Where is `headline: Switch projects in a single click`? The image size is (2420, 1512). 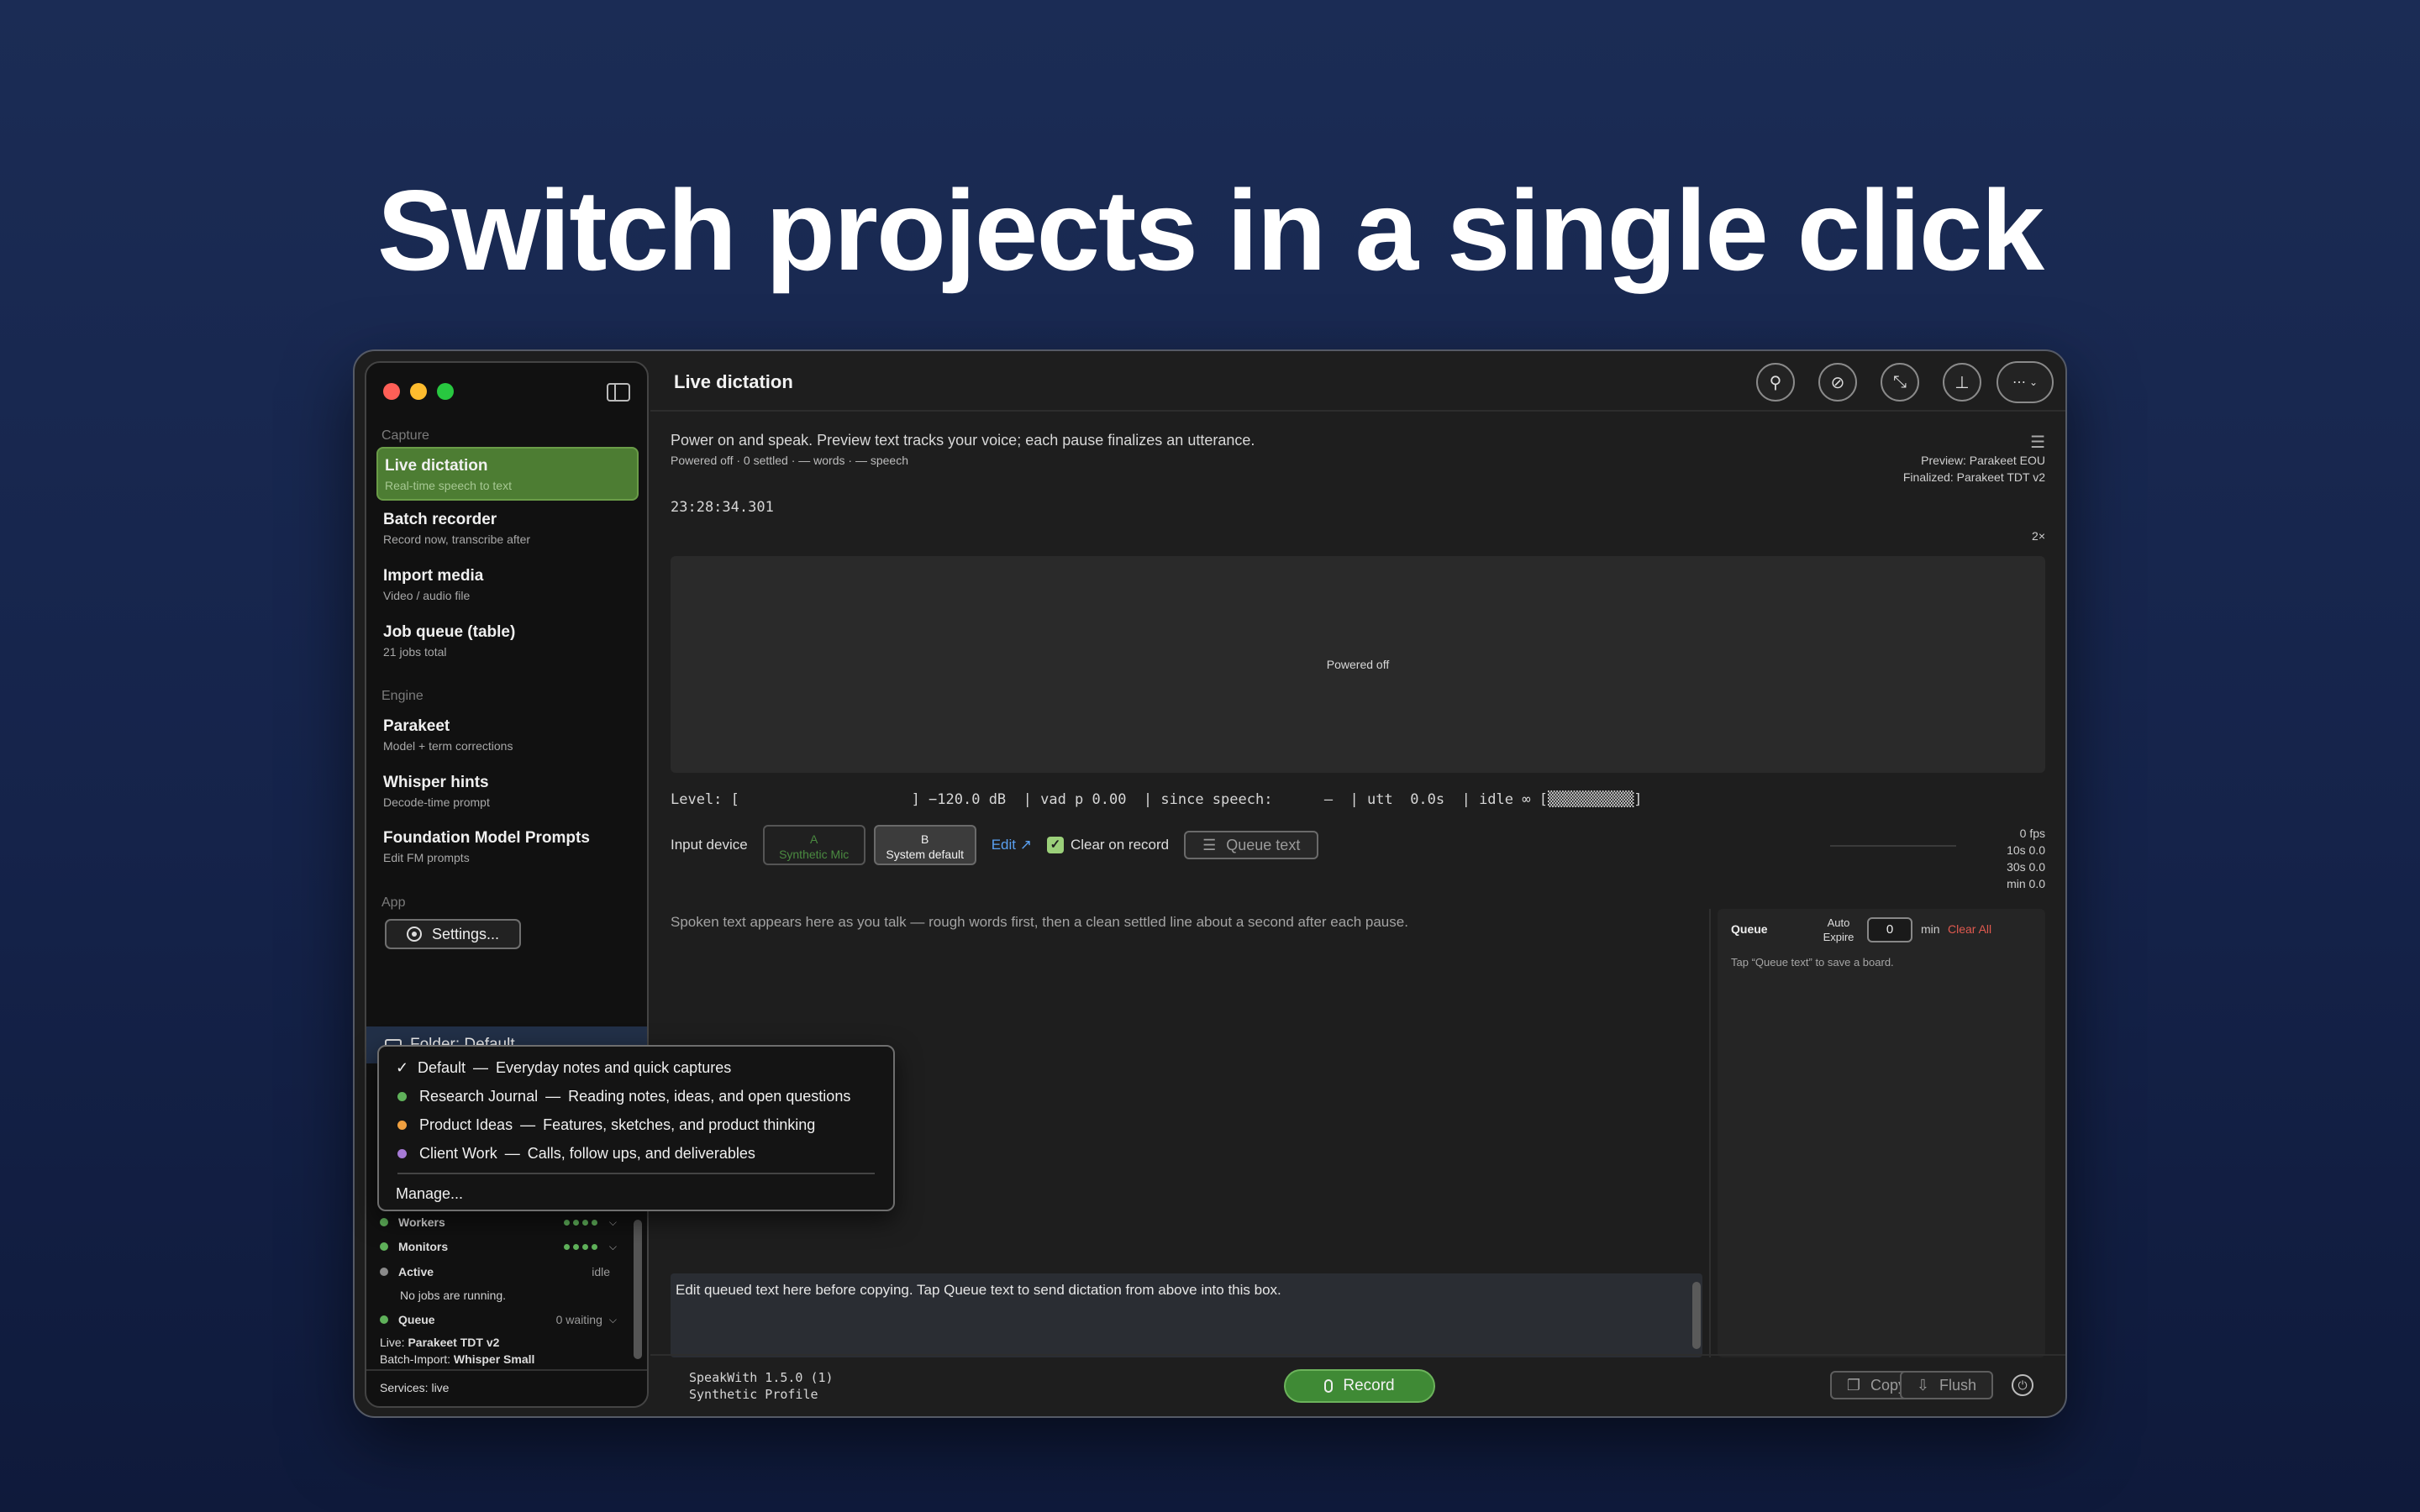 headline: Switch projects in a single click is located at coordinates (1210, 230).